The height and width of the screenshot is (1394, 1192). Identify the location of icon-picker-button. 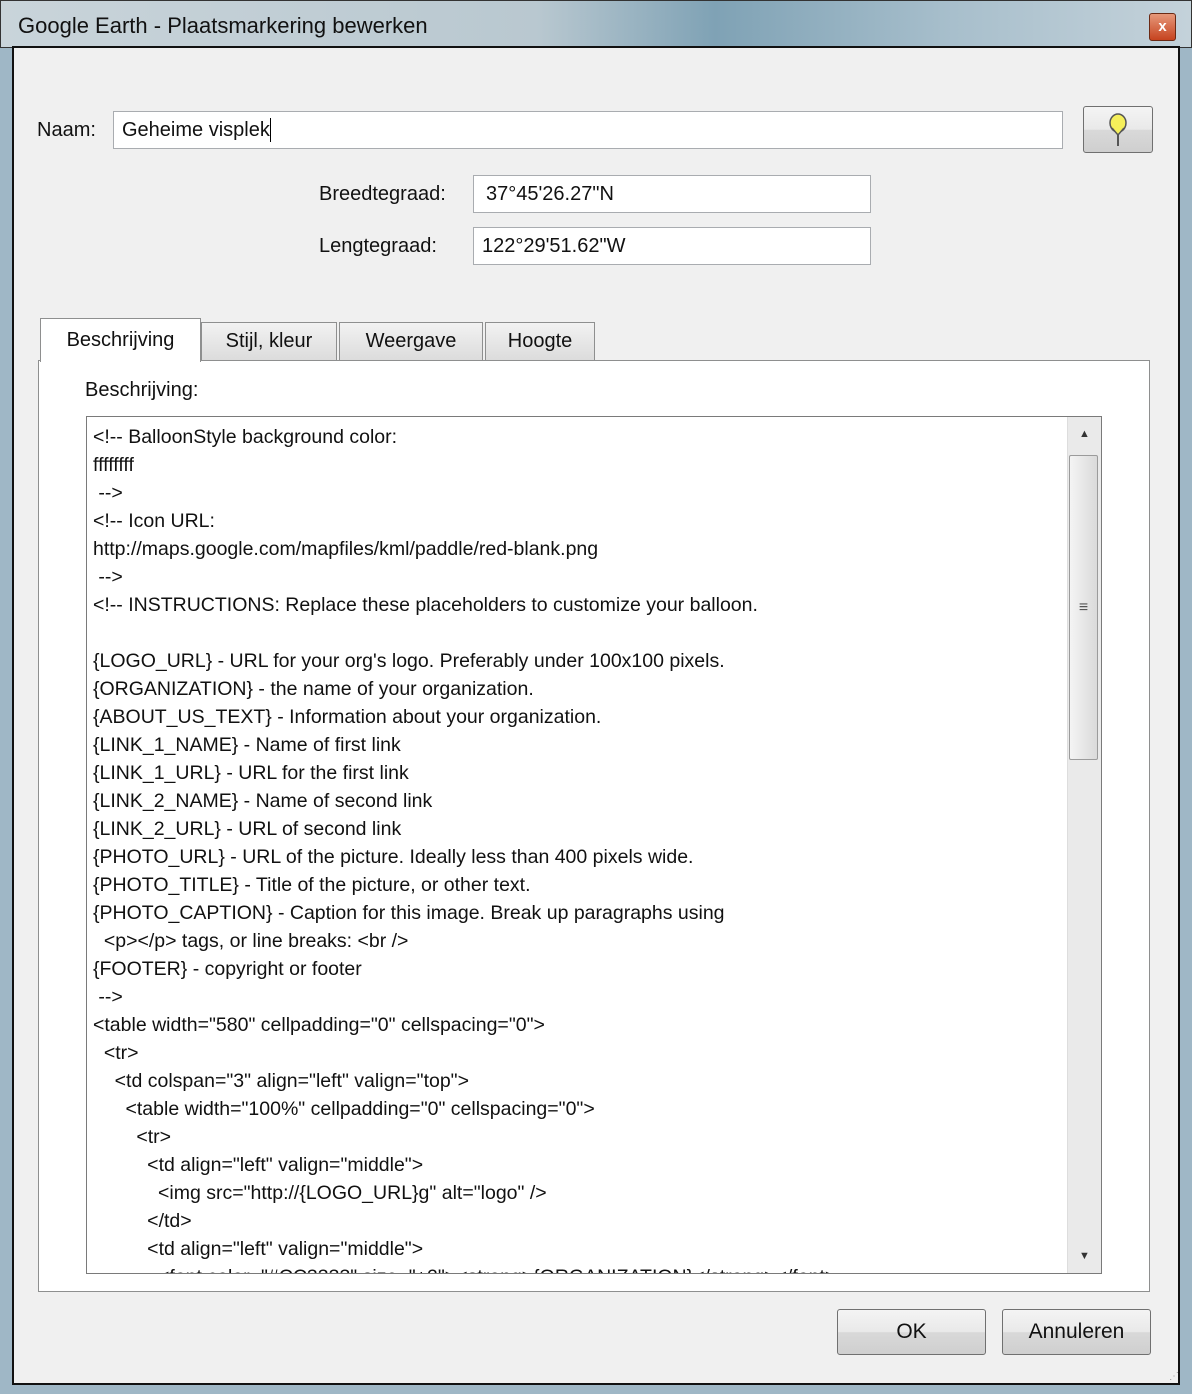
(1118, 129).